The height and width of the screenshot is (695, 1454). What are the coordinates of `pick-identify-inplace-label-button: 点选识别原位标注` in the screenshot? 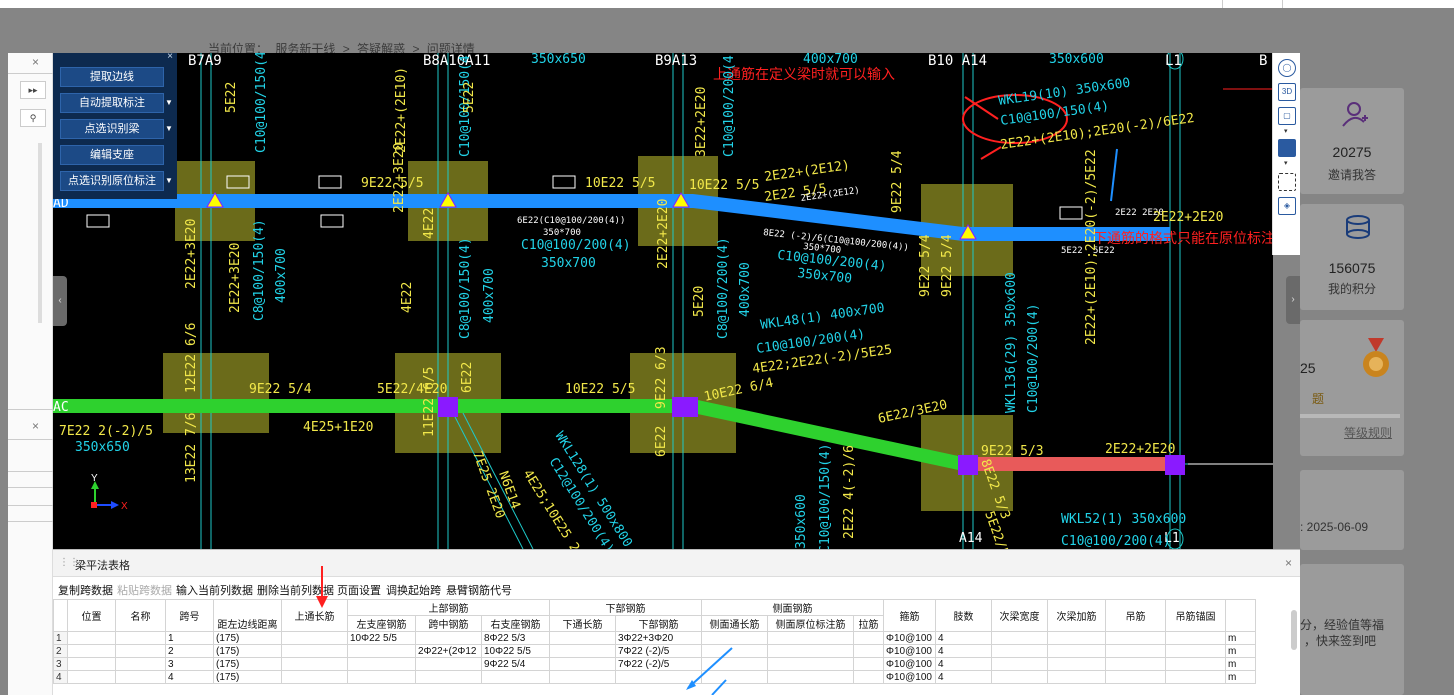 It's located at (112, 181).